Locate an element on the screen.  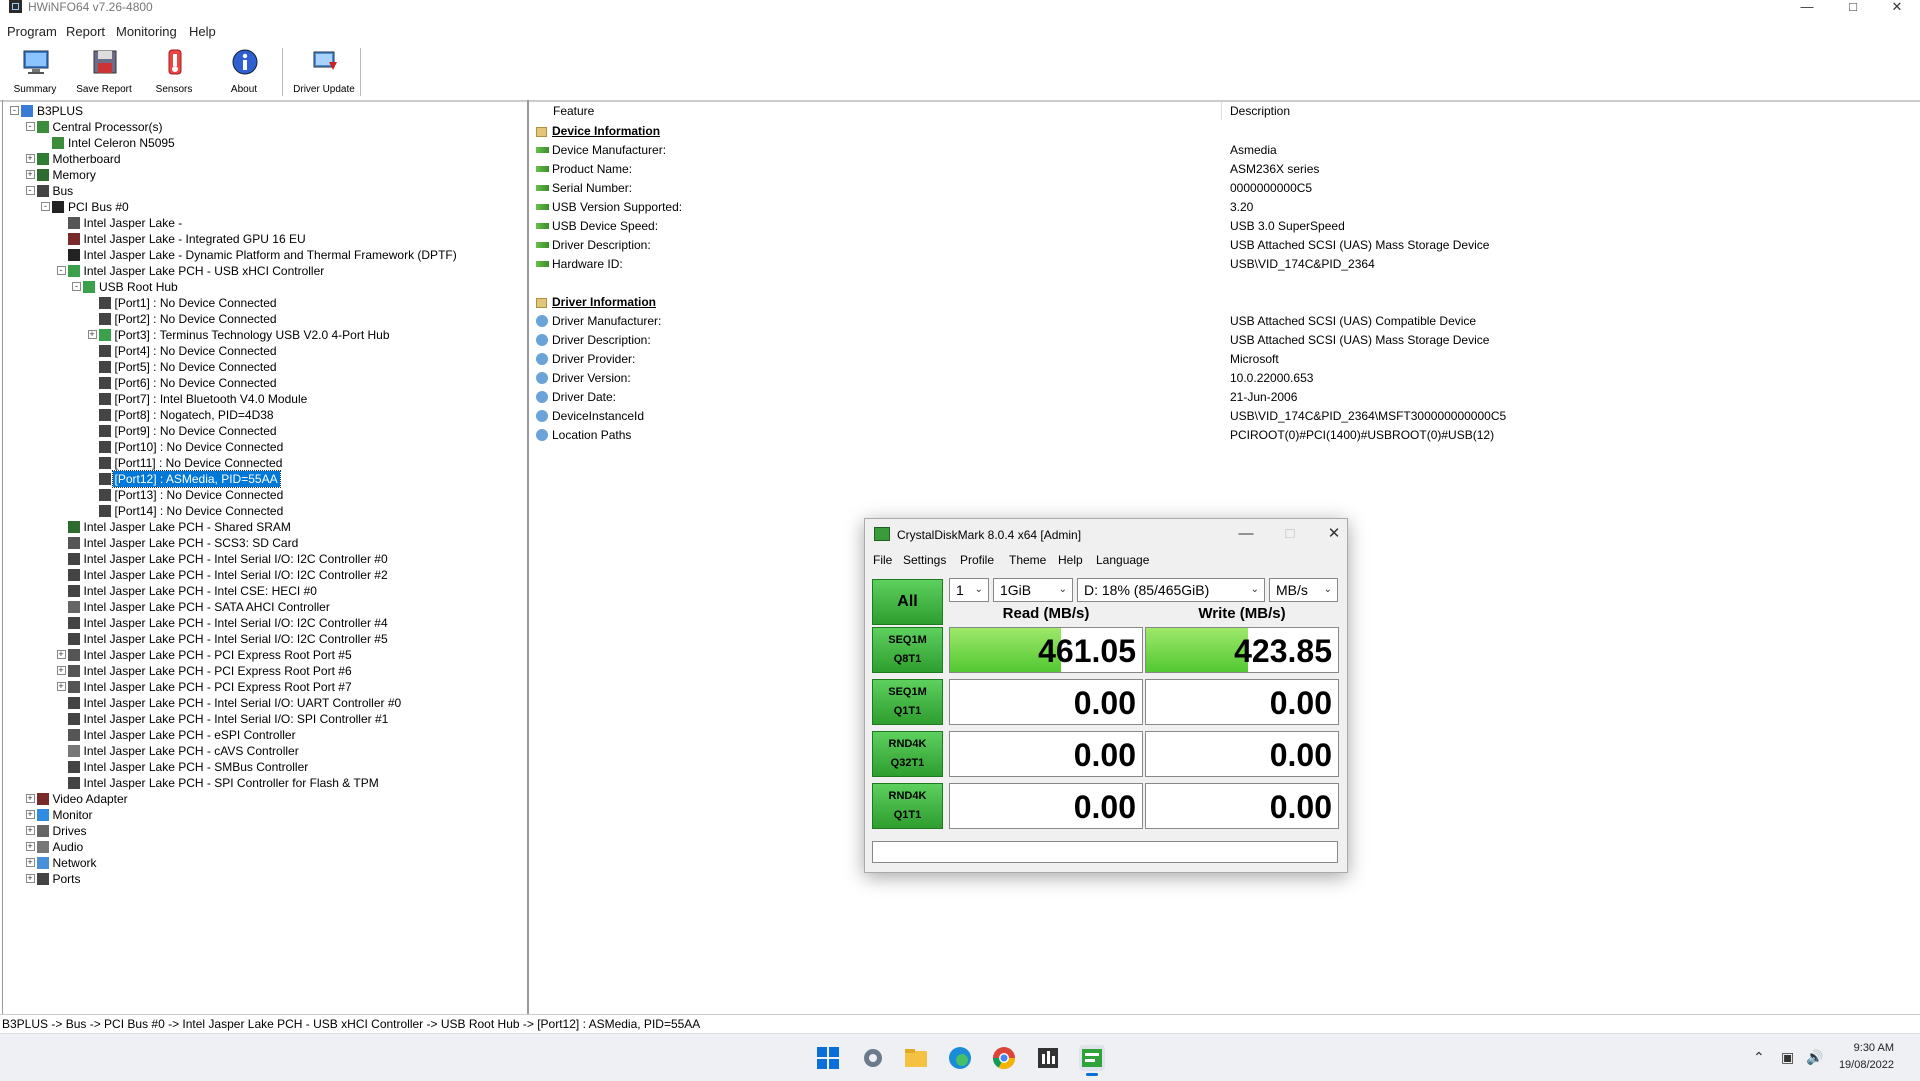
file-explorer-button is located at coordinates (916, 1058).